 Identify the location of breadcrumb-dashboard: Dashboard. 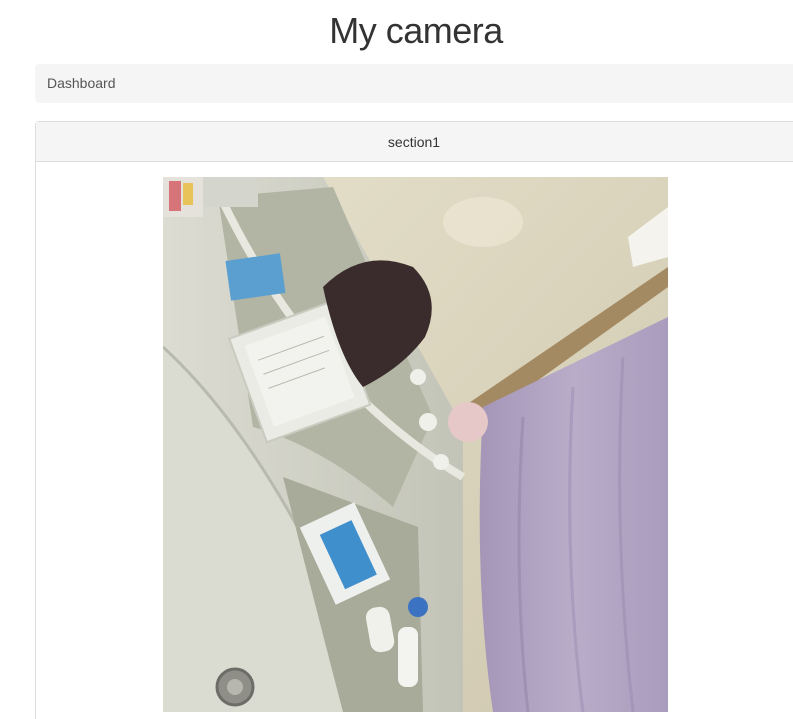
(81, 83).